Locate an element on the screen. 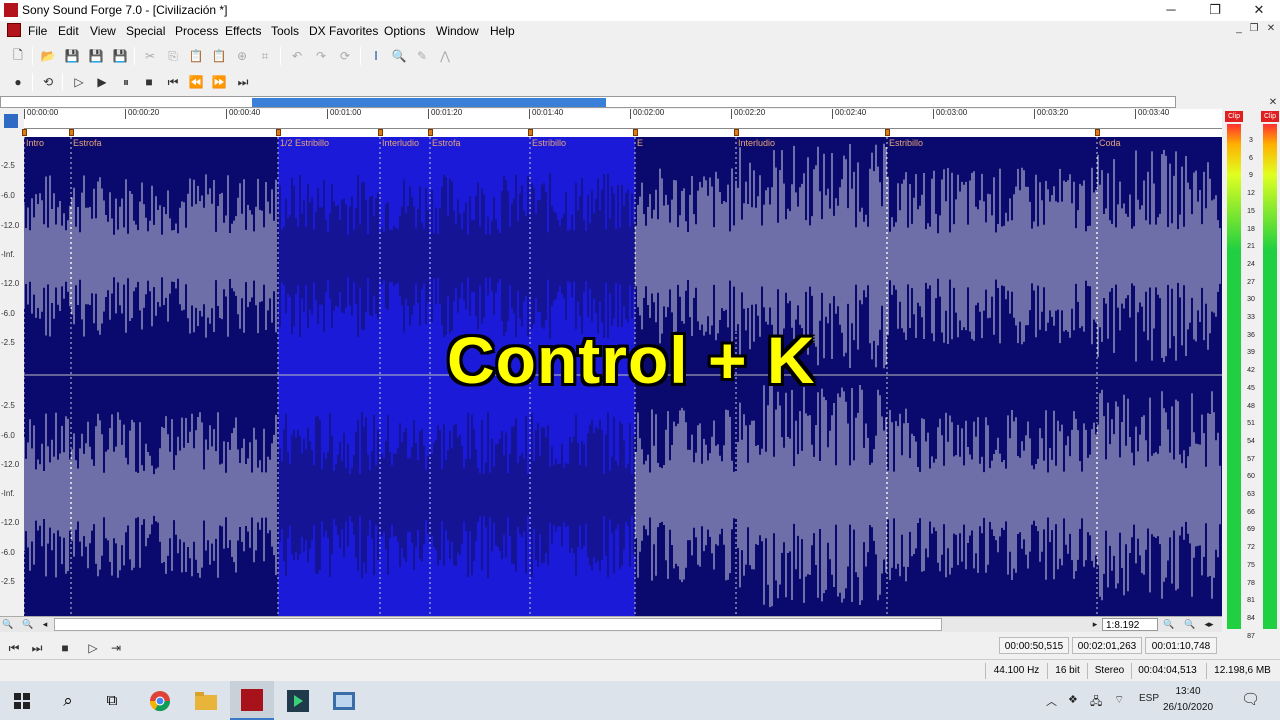  menu-help: Help is located at coordinates (502, 31).